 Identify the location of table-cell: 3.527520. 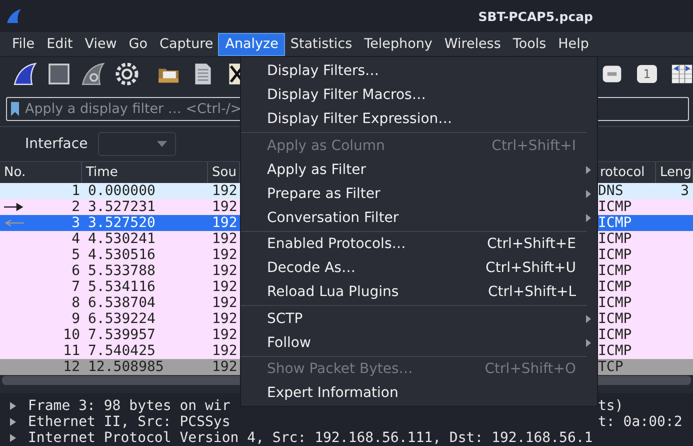
(122, 223).